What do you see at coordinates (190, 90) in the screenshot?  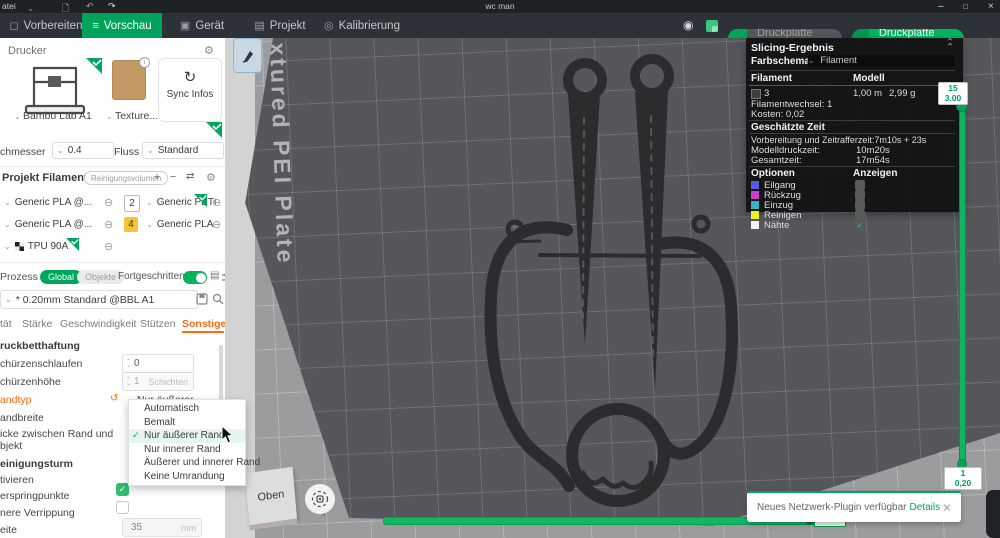 I see `sync-infos-button: ↻ Sync Infos` at bounding box center [190, 90].